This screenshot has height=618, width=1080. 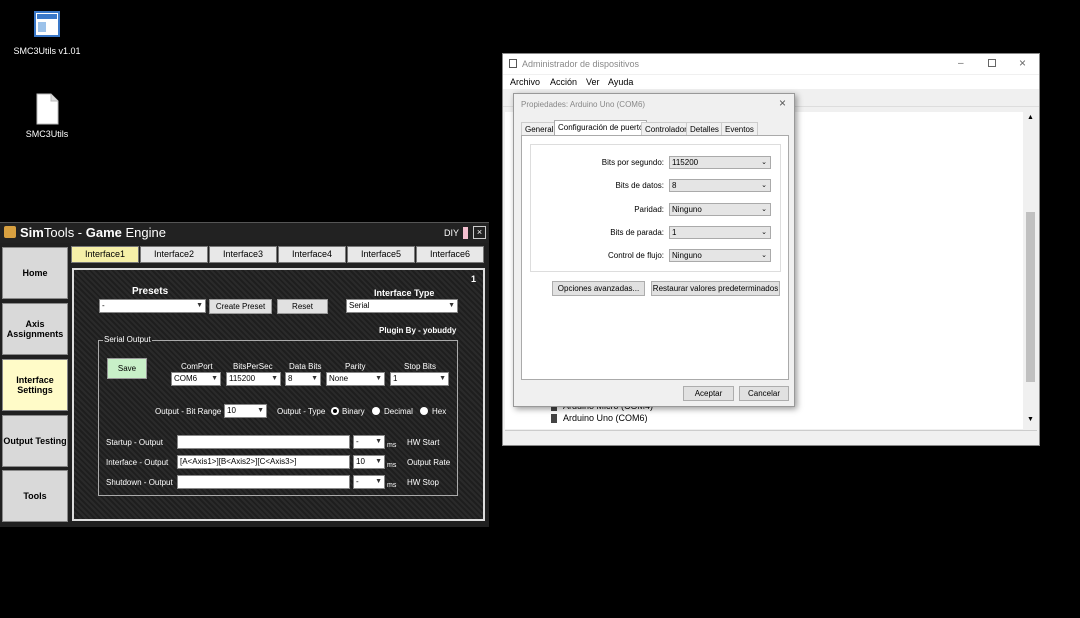 I want to click on panel-number: 1, so click(x=474, y=279).